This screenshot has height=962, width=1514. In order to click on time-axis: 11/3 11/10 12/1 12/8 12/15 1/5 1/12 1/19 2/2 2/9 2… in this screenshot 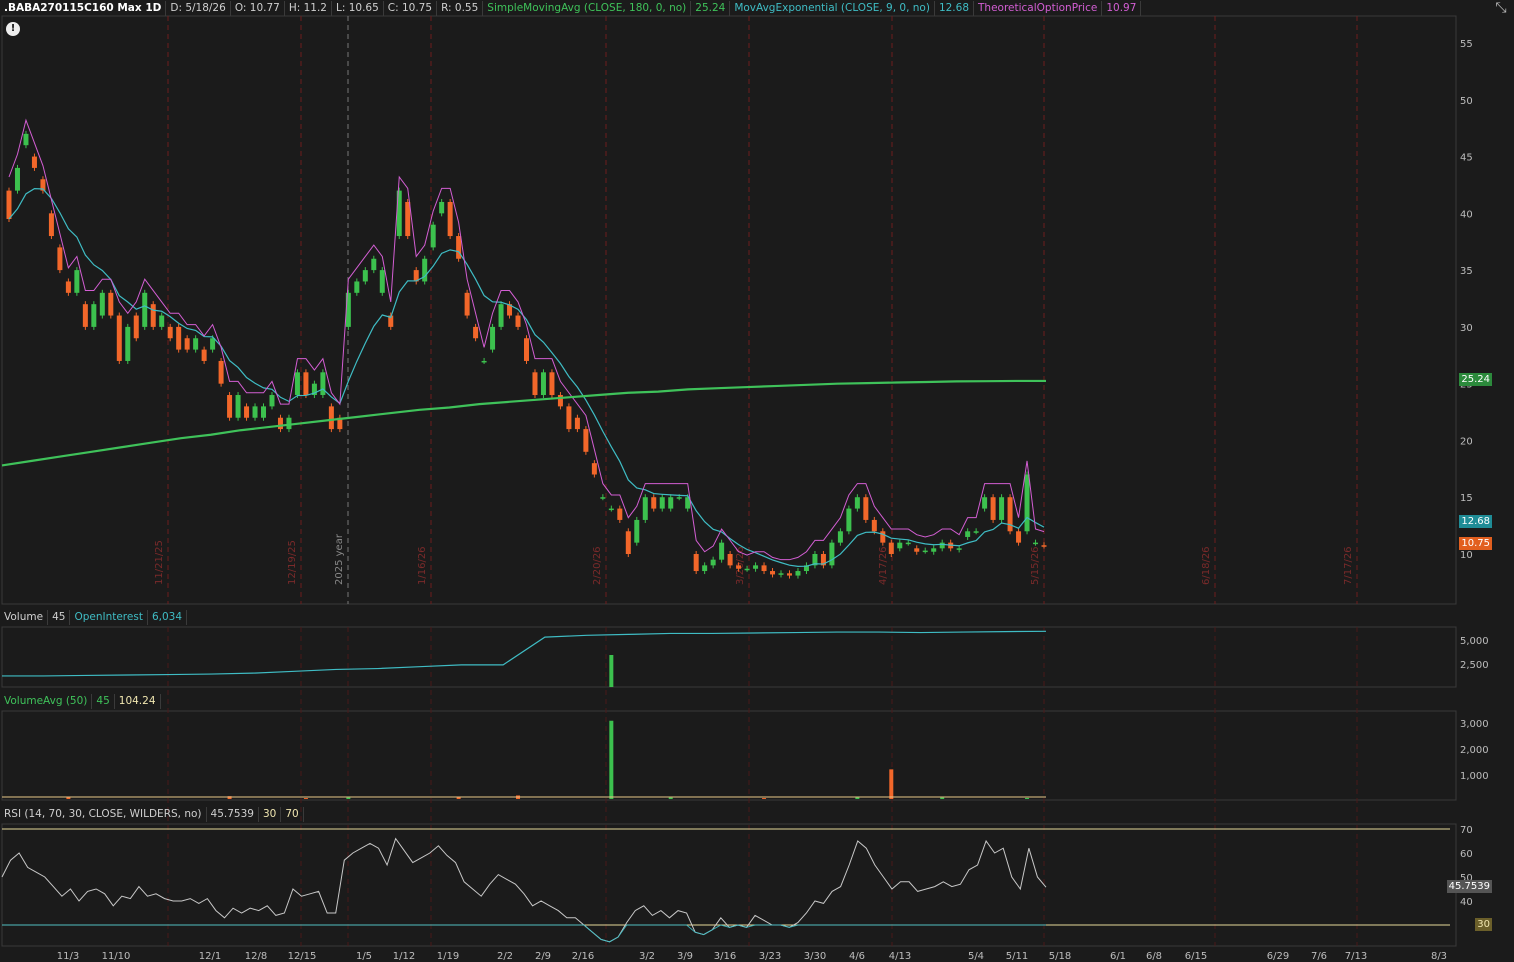, I will do `click(752, 956)`.